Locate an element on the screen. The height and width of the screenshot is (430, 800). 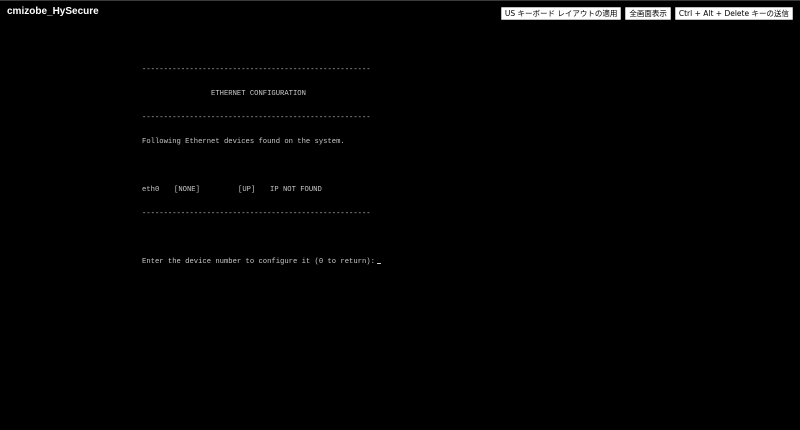
device-state: [UP] is located at coordinates (247, 190).